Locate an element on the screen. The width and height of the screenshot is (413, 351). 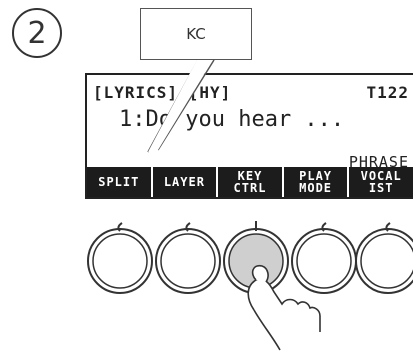
callout-text: KC is located at coordinates (196, 34).